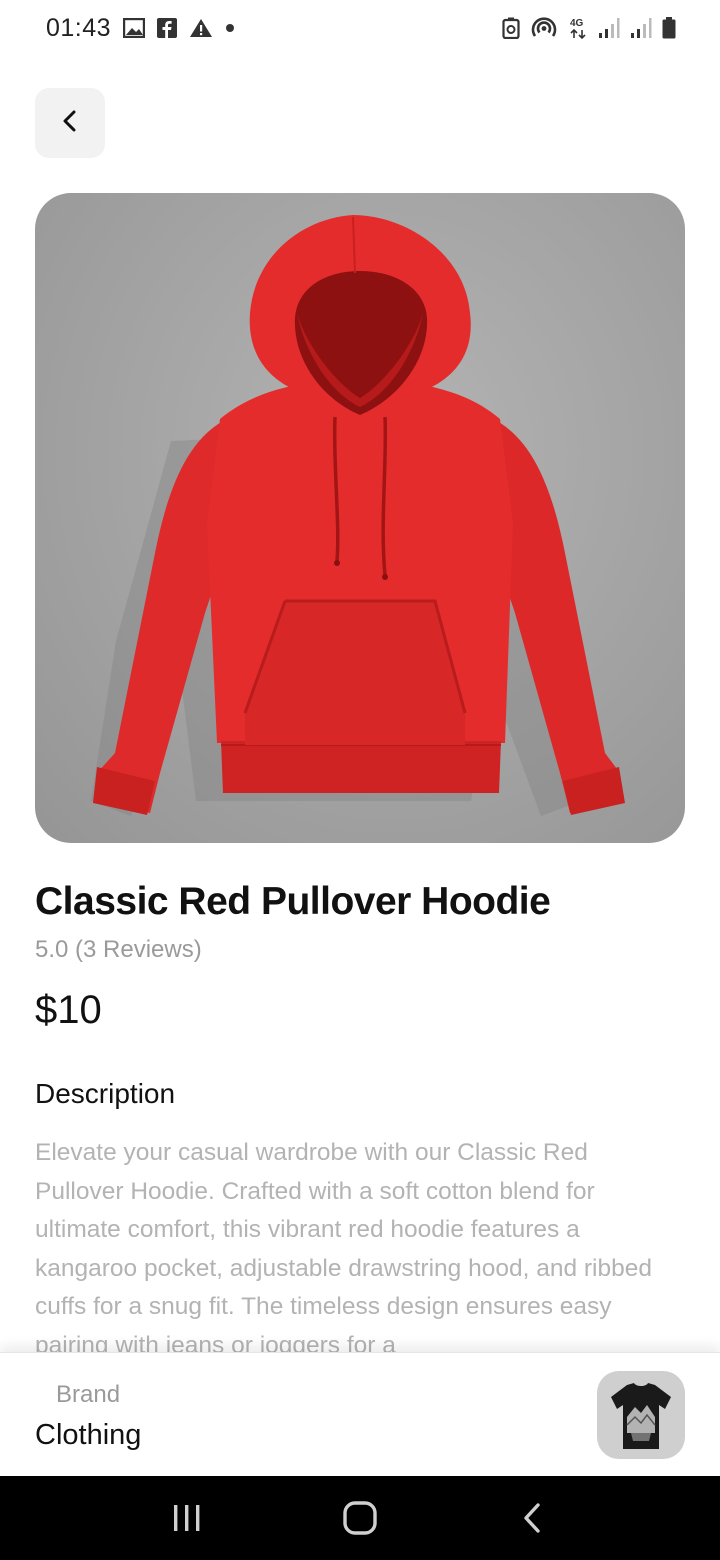 The image size is (720, 1560). I want to click on chevron-left-icon, so click(70, 123).